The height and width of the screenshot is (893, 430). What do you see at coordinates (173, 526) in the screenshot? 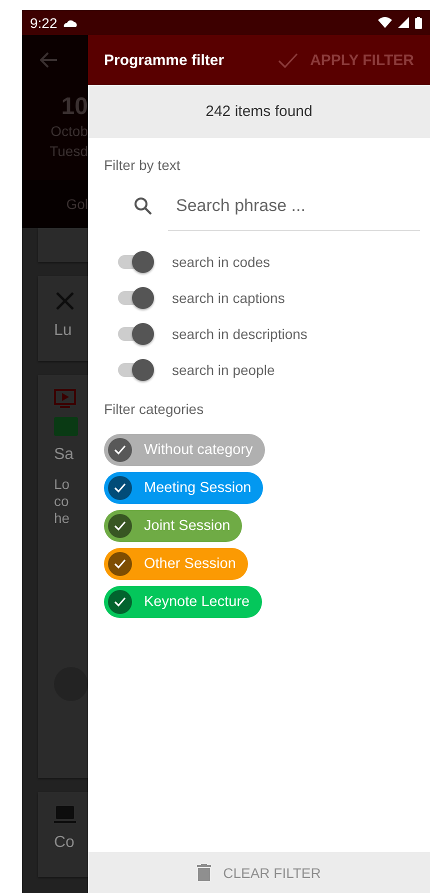
I see `category-chip: Joint Session` at bounding box center [173, 526].